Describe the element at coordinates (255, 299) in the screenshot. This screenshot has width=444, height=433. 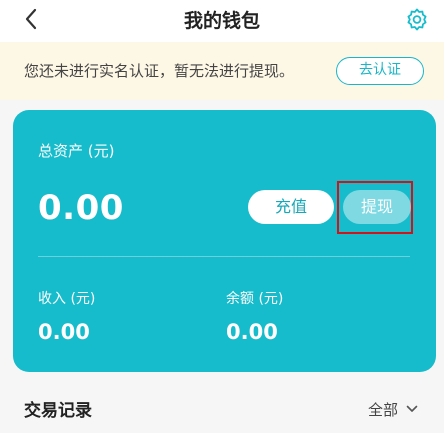
I see `balance-label: 余额 (元)` at that location.